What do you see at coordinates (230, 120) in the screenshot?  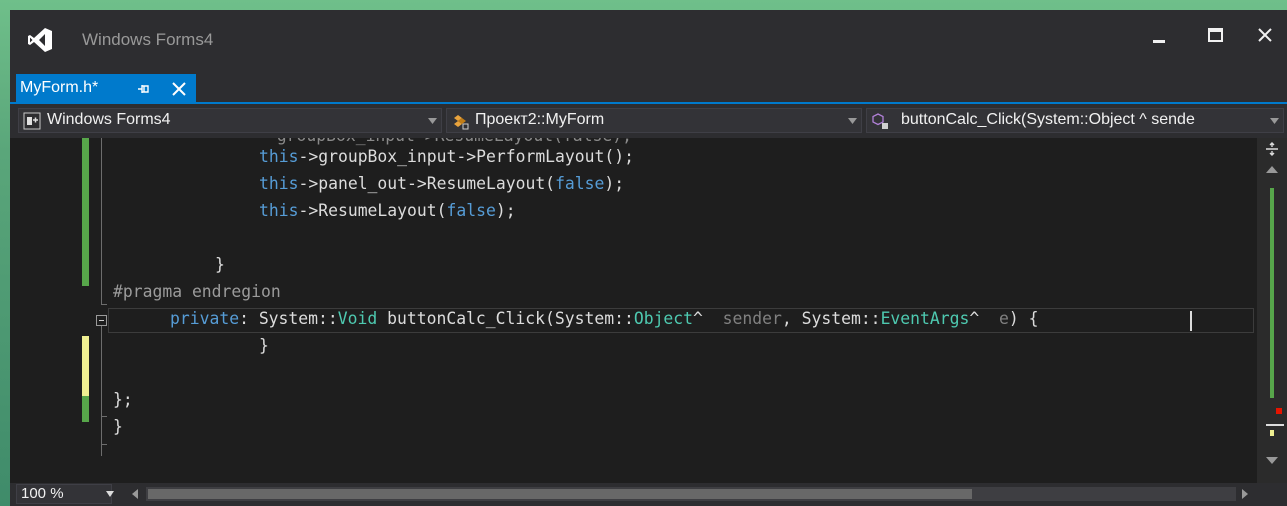 I see `project-dropdown: Windows Forms4` at bounding box center [230, 120].